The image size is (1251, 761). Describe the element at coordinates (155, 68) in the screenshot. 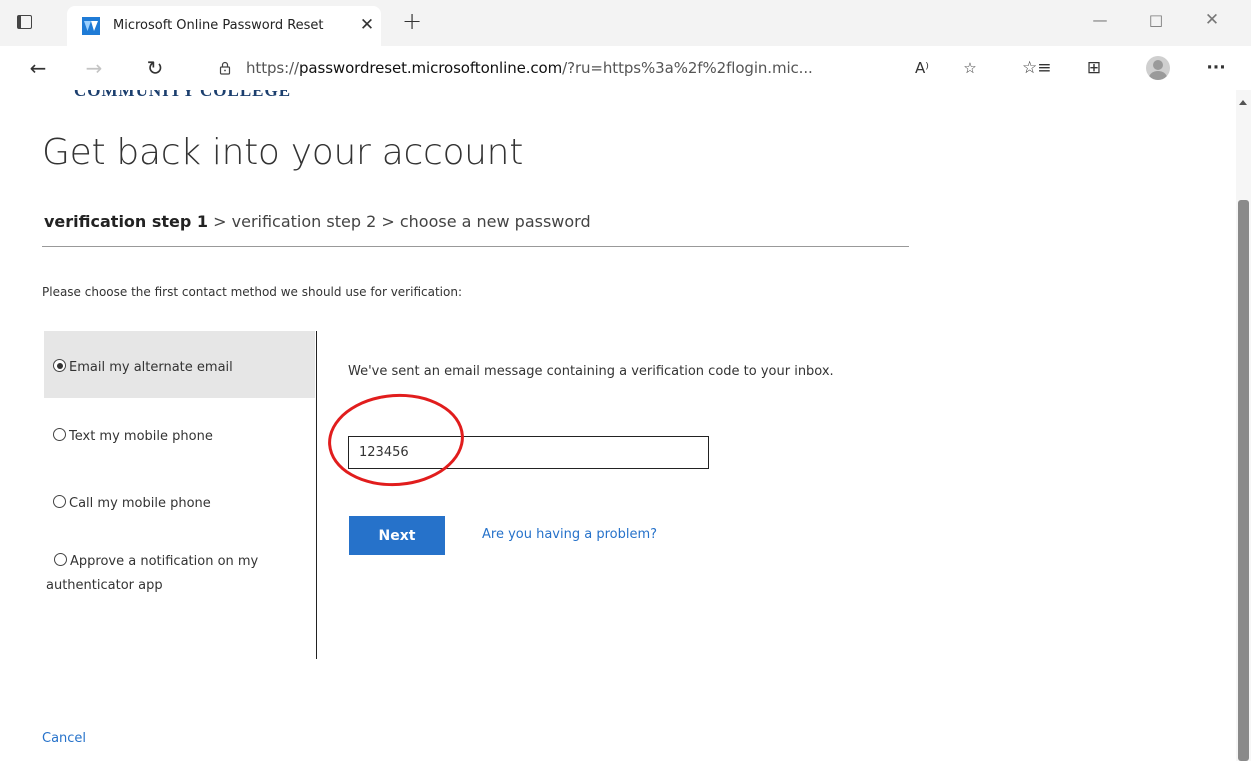

I see `refresh-icon: ↻` at that location.